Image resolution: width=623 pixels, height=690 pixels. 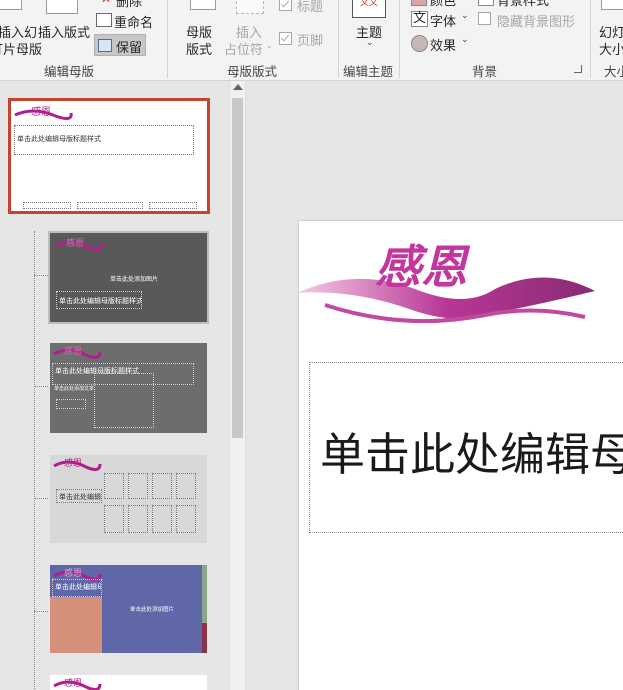 I want to click on title-checkbox, so click(x=285, y=5).